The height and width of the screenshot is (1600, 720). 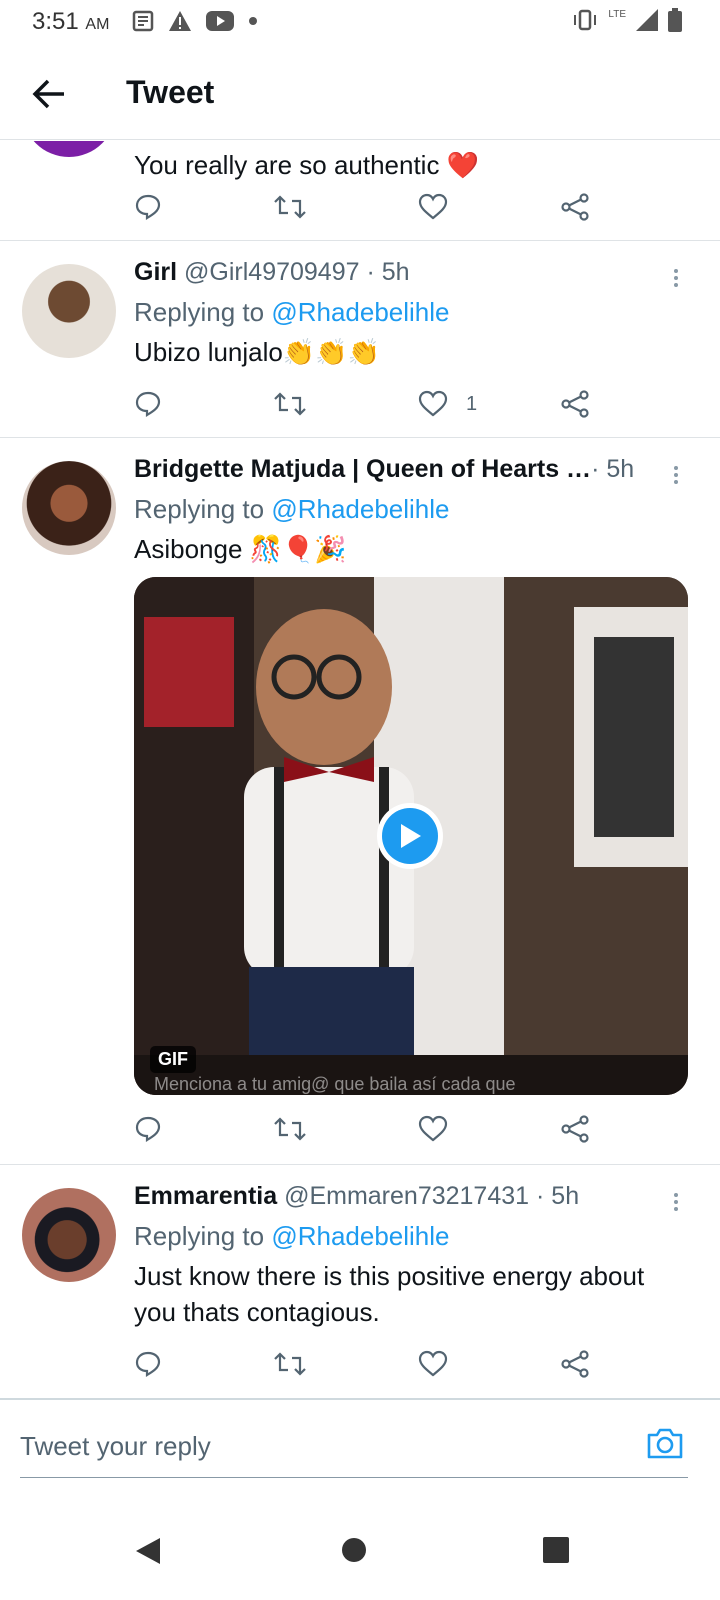 I want to click on nav-back-button, so click(x=148, y=1553).